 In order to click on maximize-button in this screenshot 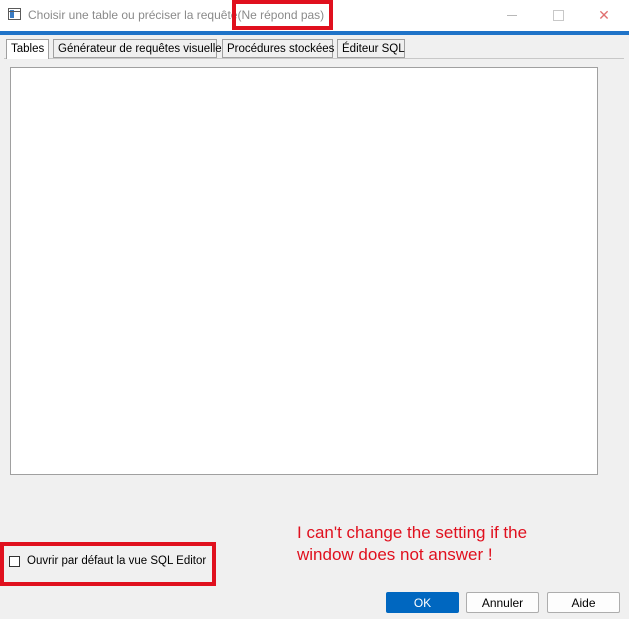, I will do `click(558, 15)`.